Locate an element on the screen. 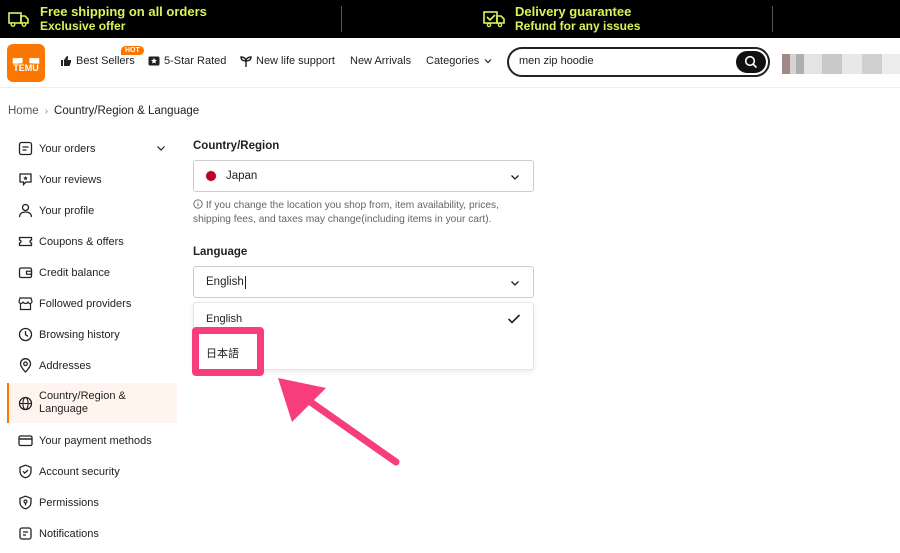 The image size is (900, 553). nav-new-arrivals: New Arrivals is located at coordinates (380, 61).